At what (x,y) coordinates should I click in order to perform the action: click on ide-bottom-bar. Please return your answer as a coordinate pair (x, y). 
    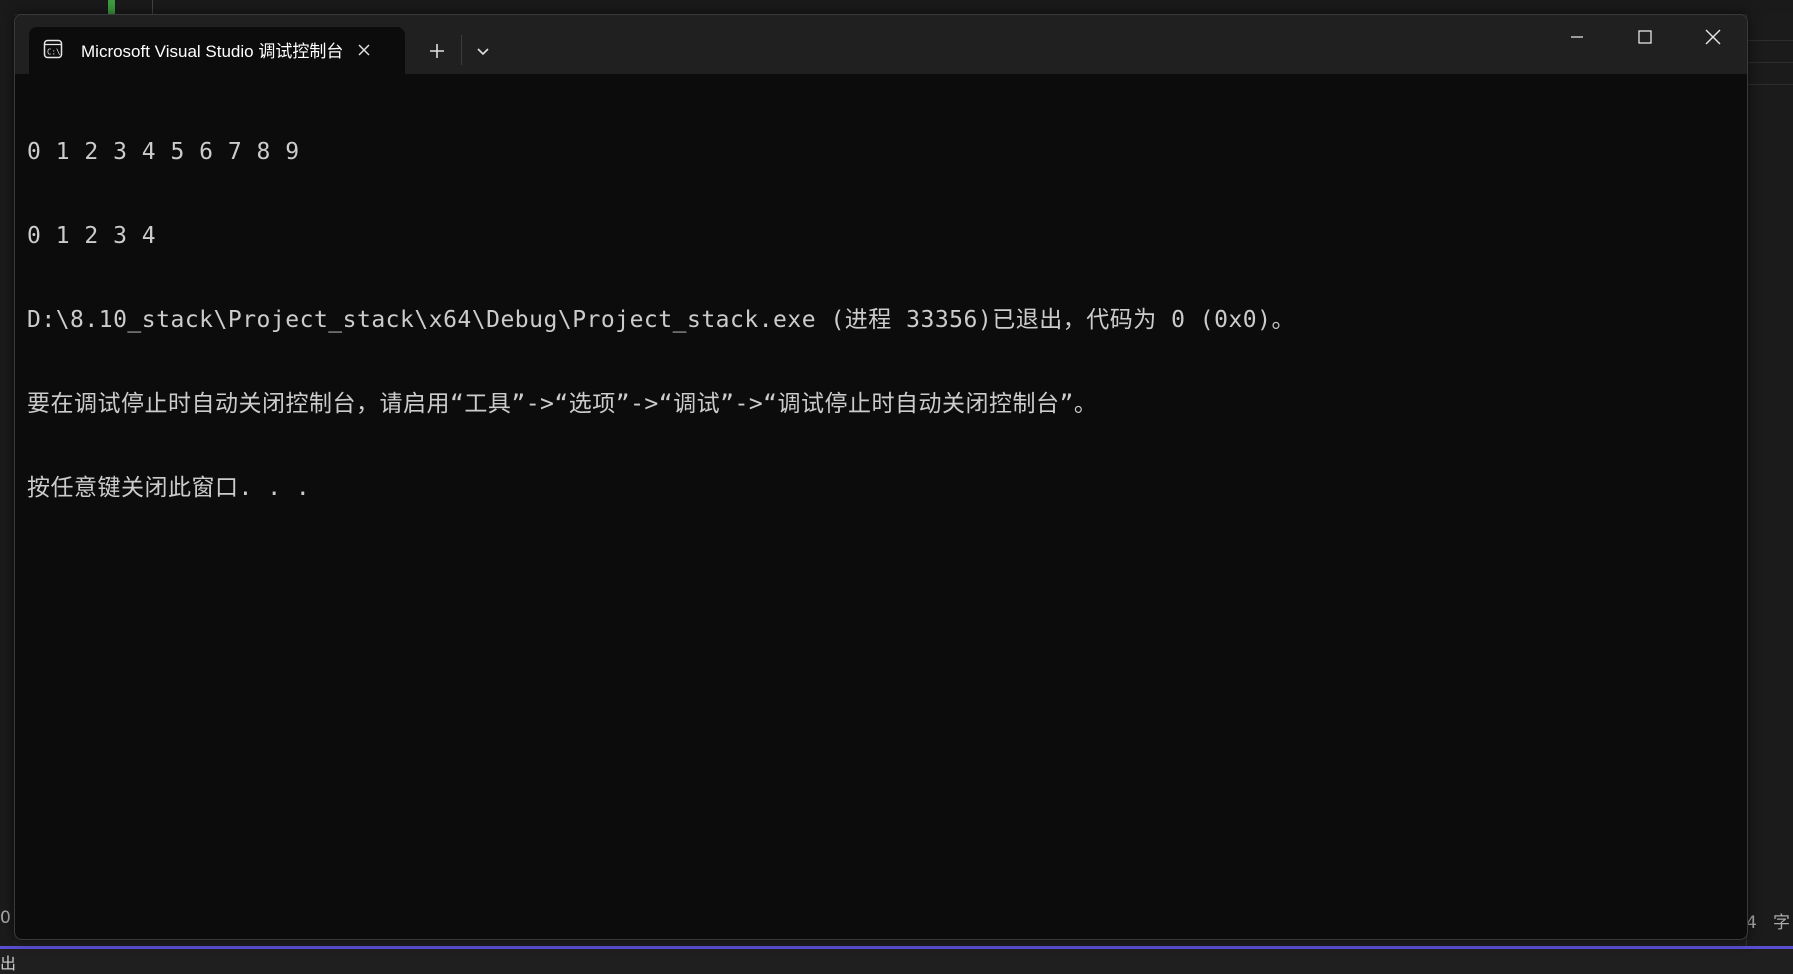
    Looking at the image, I should click on (896, 958).